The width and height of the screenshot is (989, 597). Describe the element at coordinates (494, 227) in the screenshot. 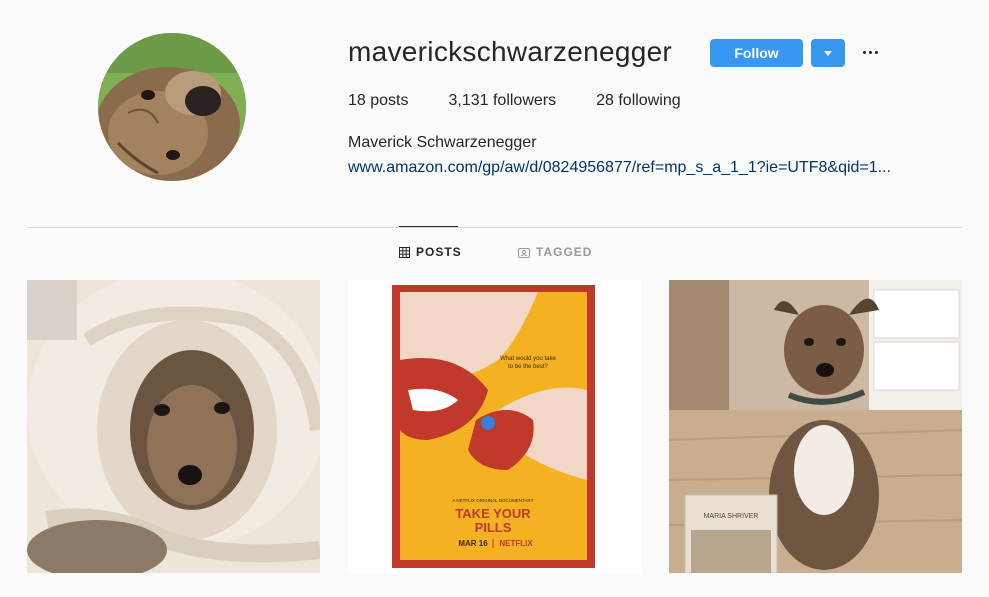

I see `tabs-divider` at that location.